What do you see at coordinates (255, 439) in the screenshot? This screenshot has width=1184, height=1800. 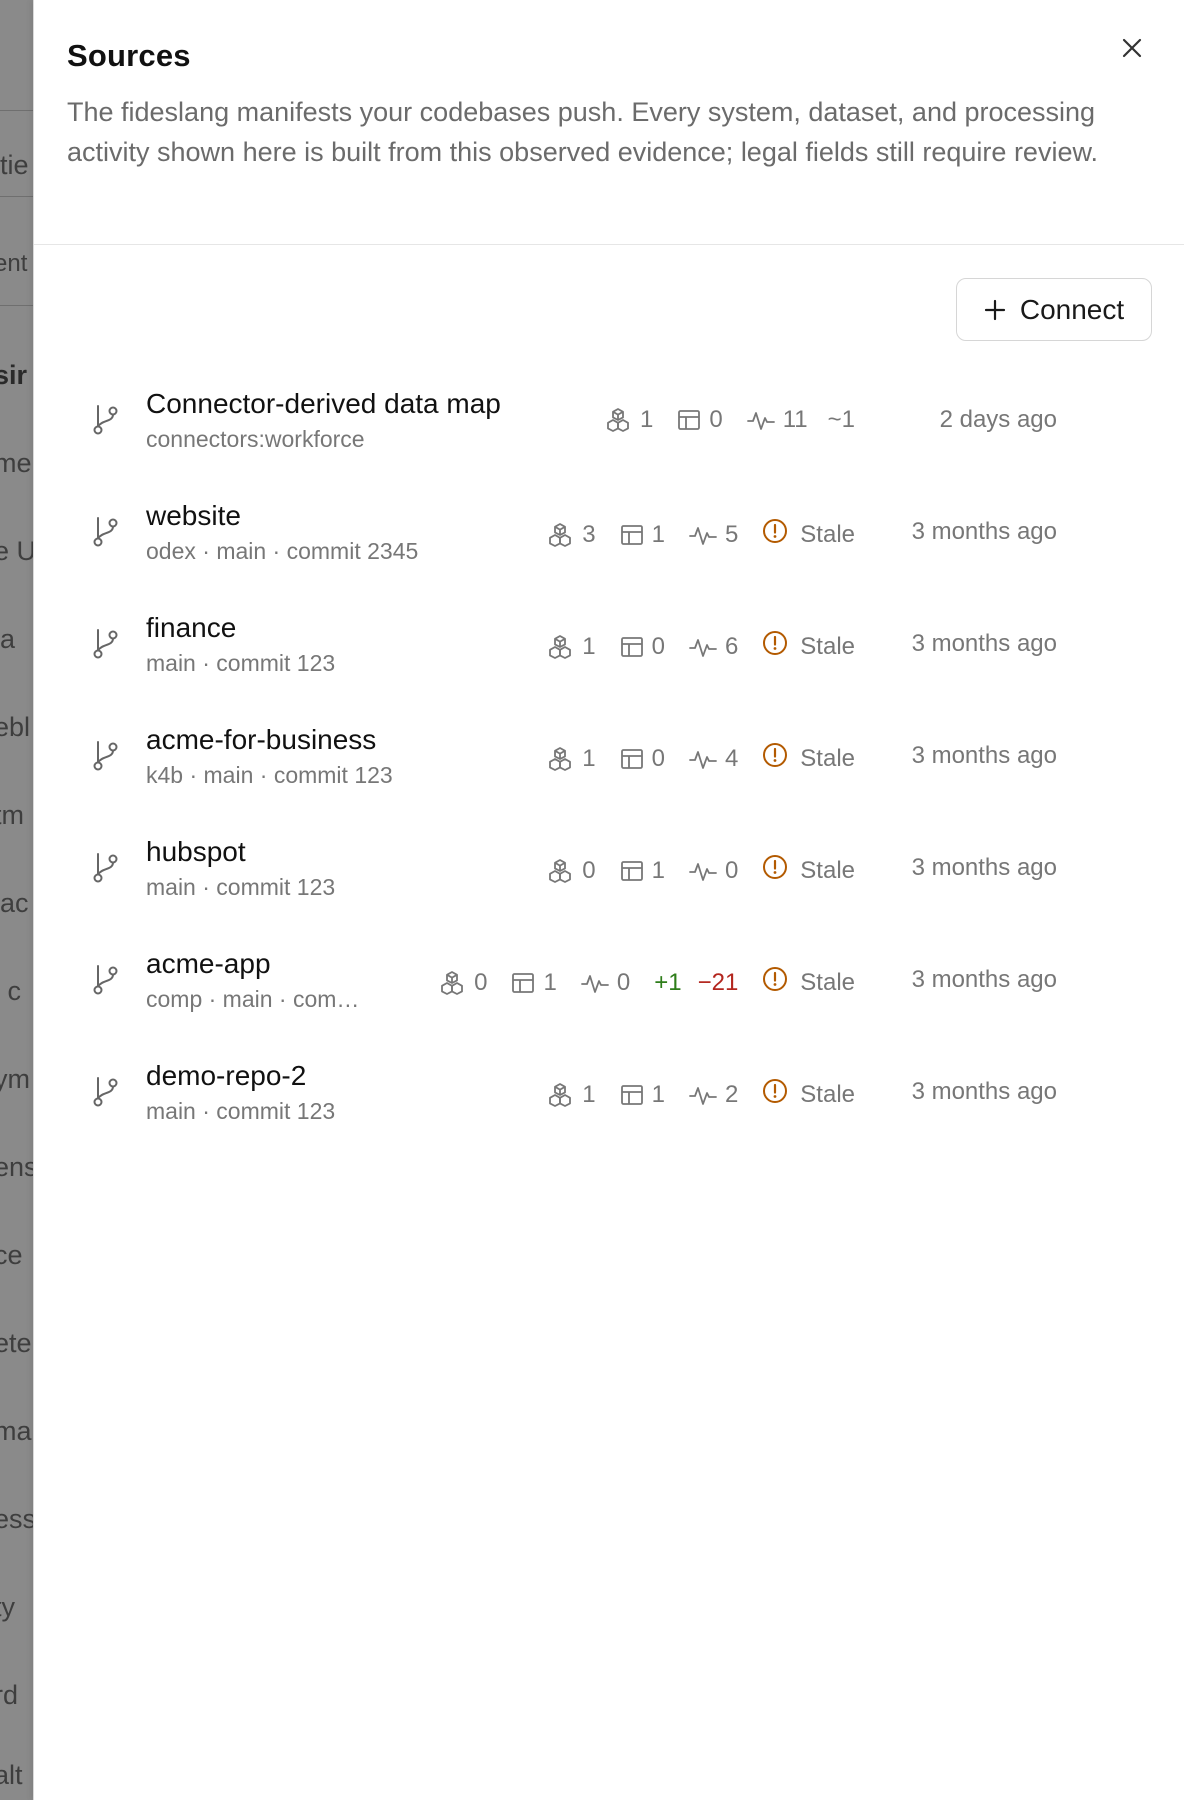 I see `source-subtitle: connectors:workforce` at bounding box center [255, 439].